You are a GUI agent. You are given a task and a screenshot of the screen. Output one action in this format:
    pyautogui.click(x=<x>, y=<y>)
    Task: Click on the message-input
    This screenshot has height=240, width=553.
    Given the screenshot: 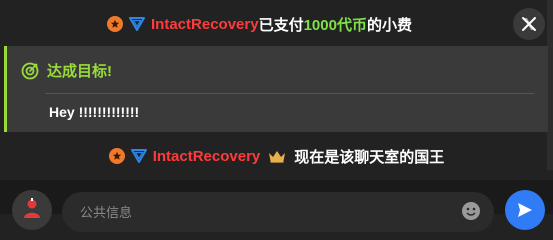 What is the action you would take?
    pyautogui.click(x=270, y=212)
    